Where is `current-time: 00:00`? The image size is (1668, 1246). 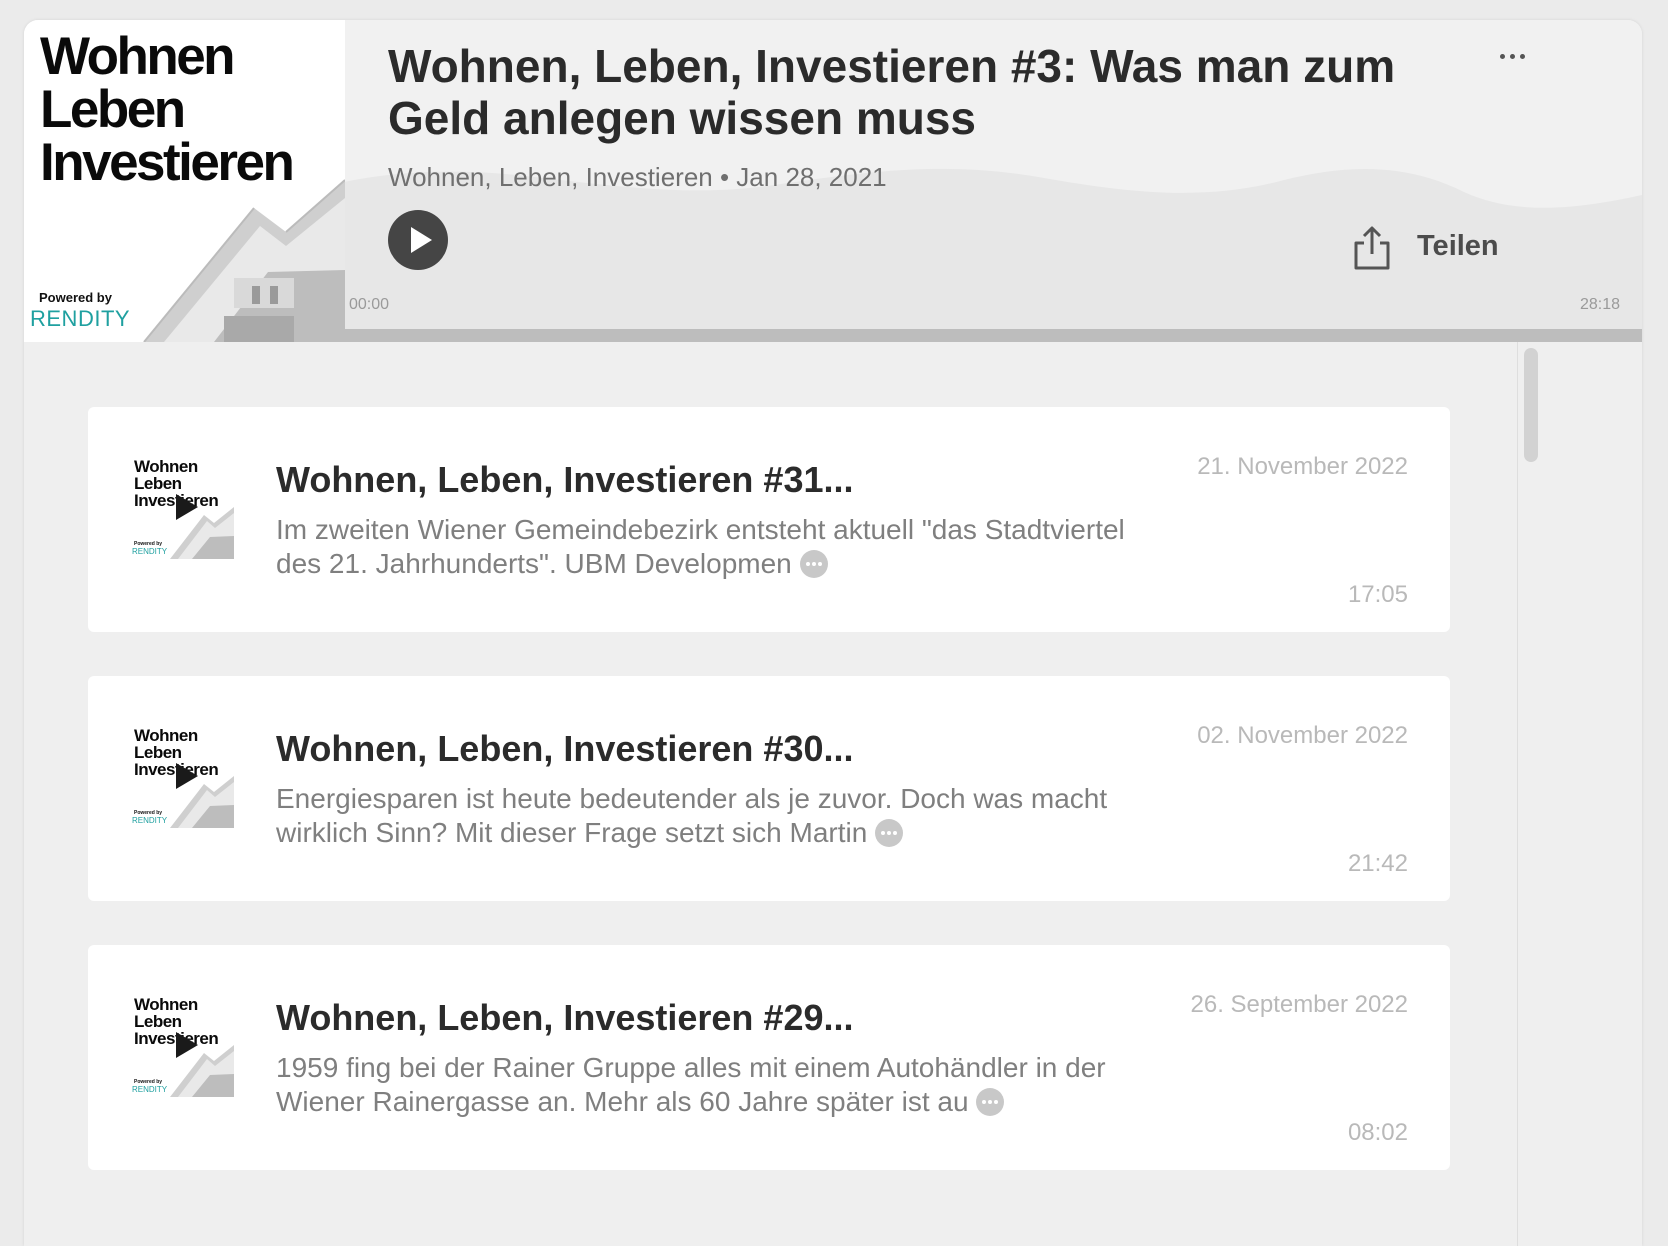 current-time: 00:00 is located at coordinates (369, 304).